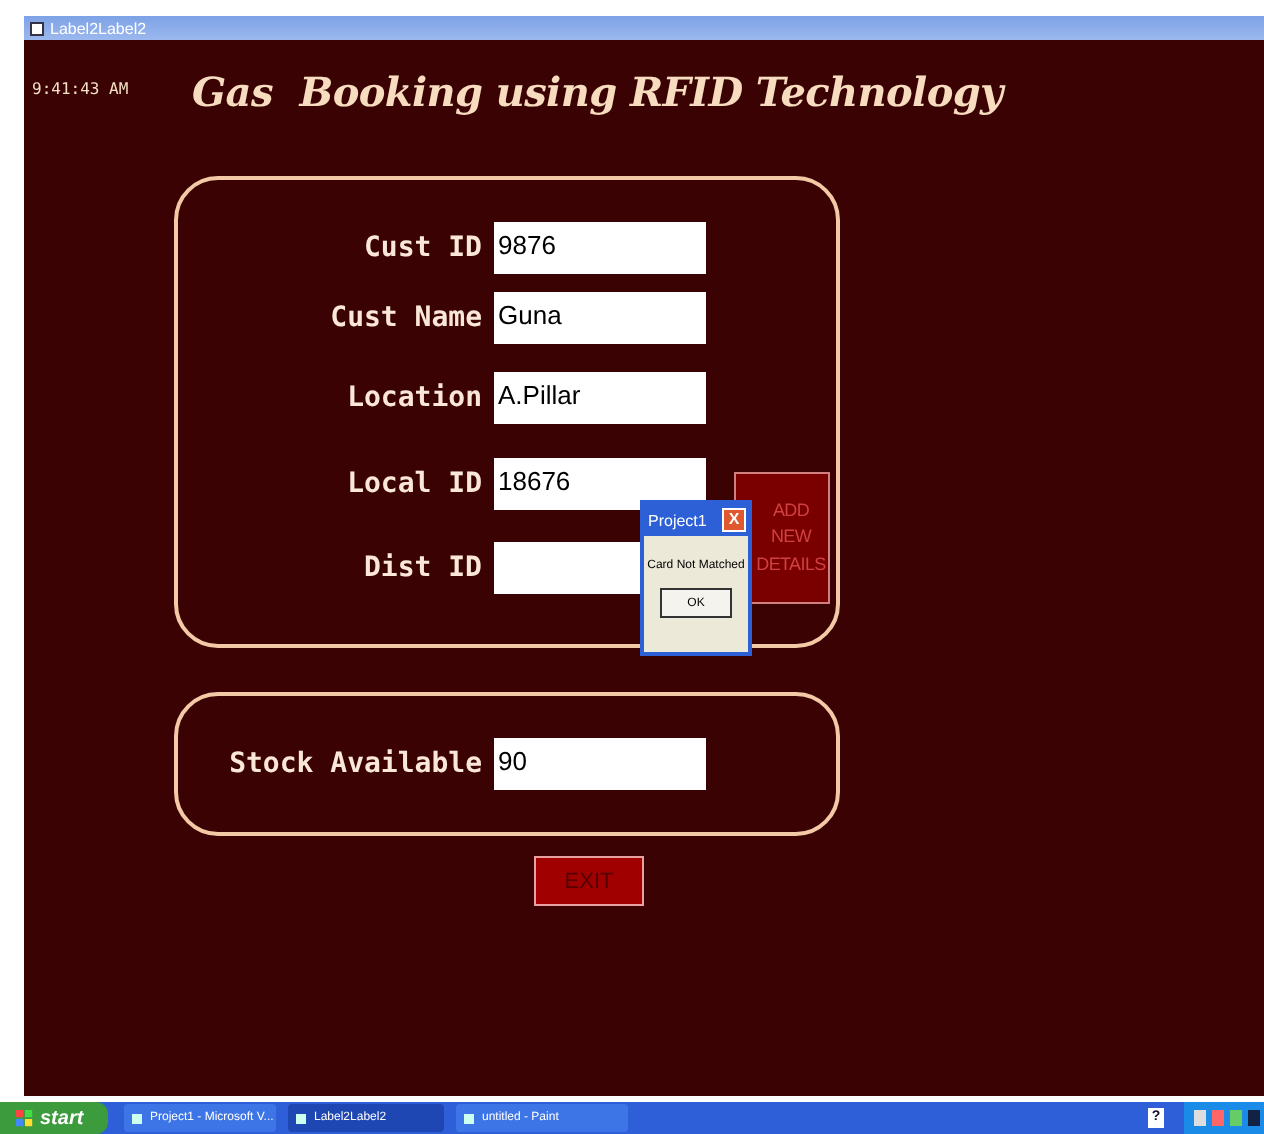  Describe the element at coordinates (1224, 1118) in the screenshot. I see `system-tray` at that location.